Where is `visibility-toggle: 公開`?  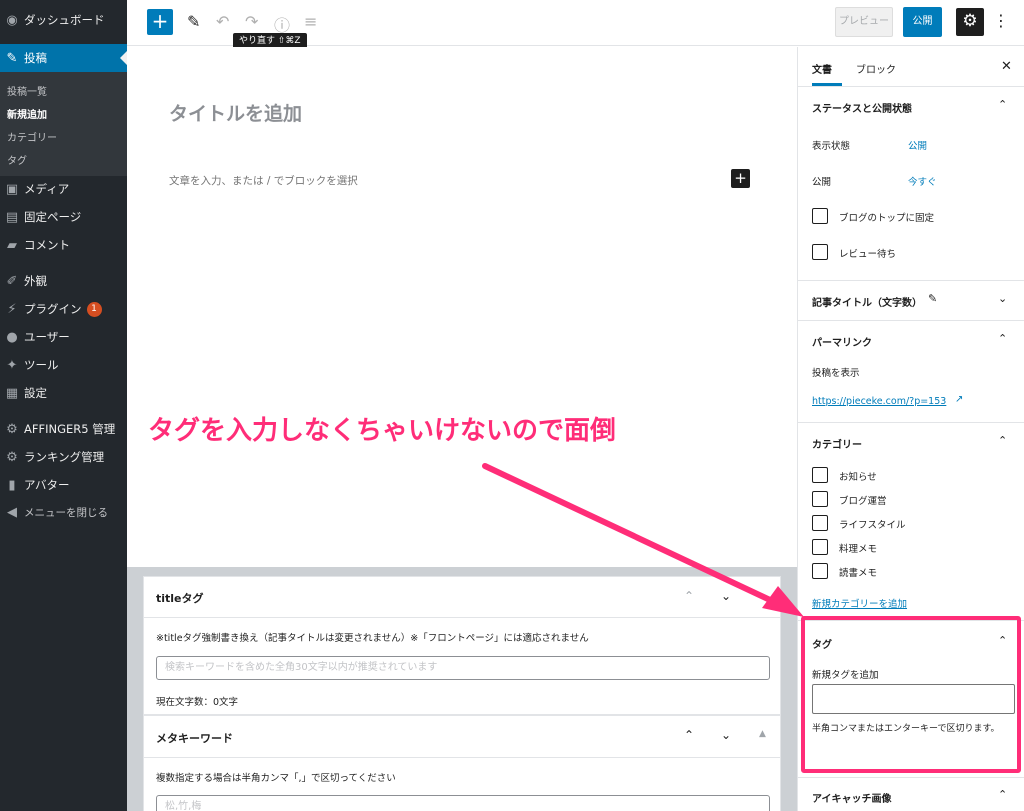 visibility-toggle: 公開 is located at coordinates (917, 145).